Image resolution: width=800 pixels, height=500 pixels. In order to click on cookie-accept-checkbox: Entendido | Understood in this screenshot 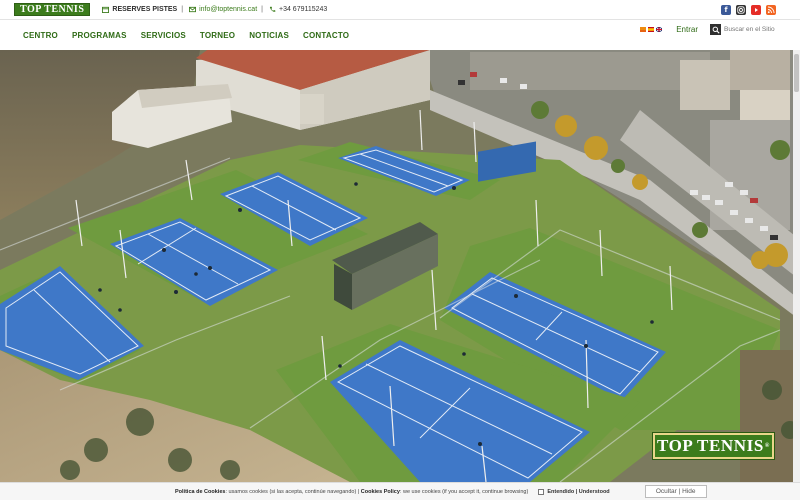, I will do `click(574, 491)`.